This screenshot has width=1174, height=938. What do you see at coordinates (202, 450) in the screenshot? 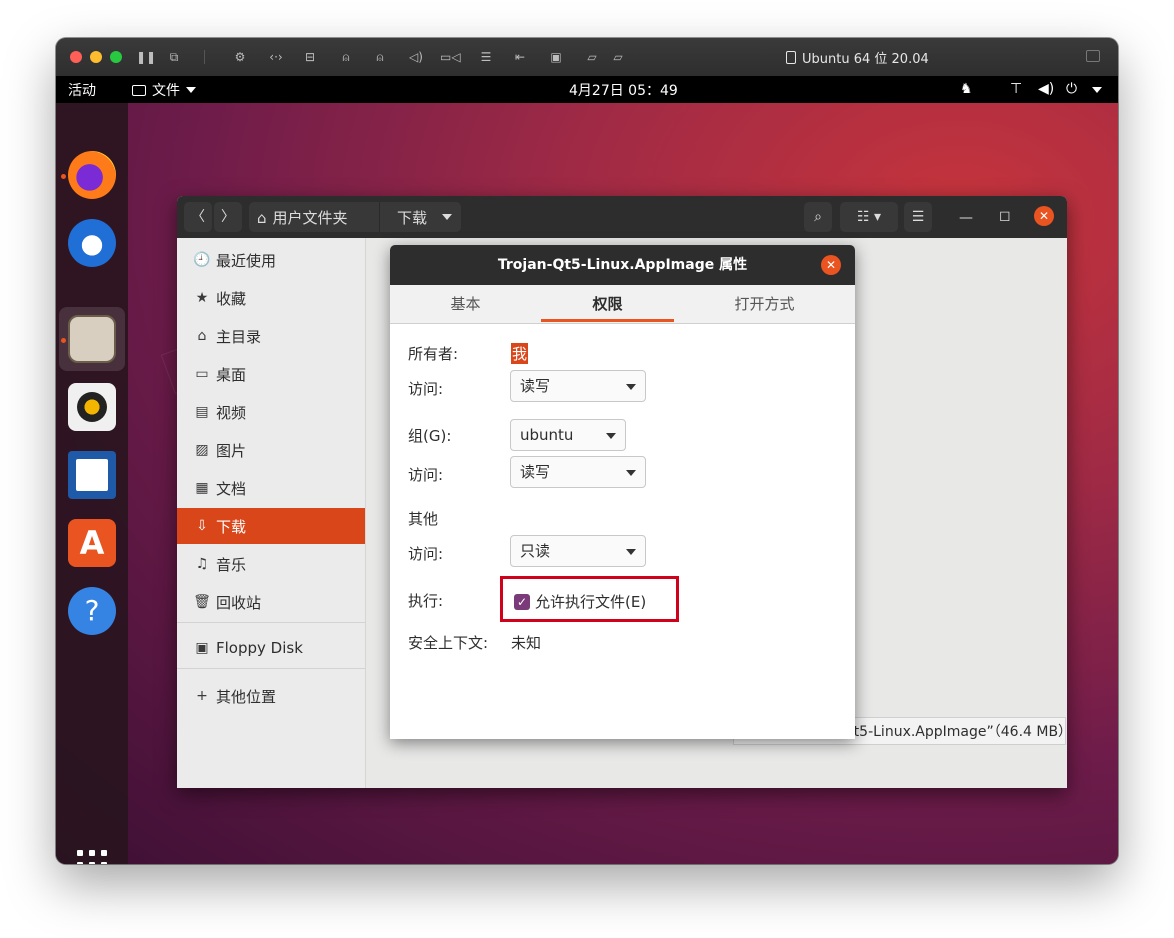
I see `image-icon: ▨` at bounding box center [202, 450].